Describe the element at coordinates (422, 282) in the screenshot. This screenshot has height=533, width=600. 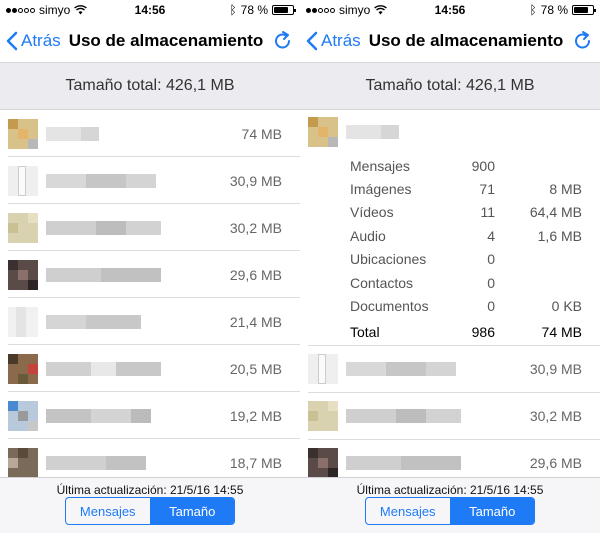
I see `detail-row: Contactos 0` at that location.